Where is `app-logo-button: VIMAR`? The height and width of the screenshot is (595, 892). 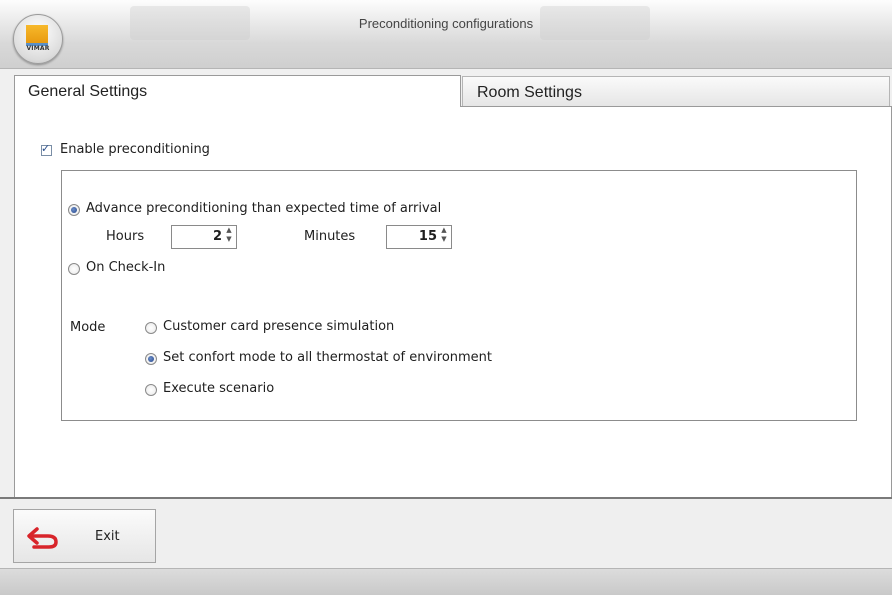
app-logo-button: VIMAR is located at coordinates (38, 39).